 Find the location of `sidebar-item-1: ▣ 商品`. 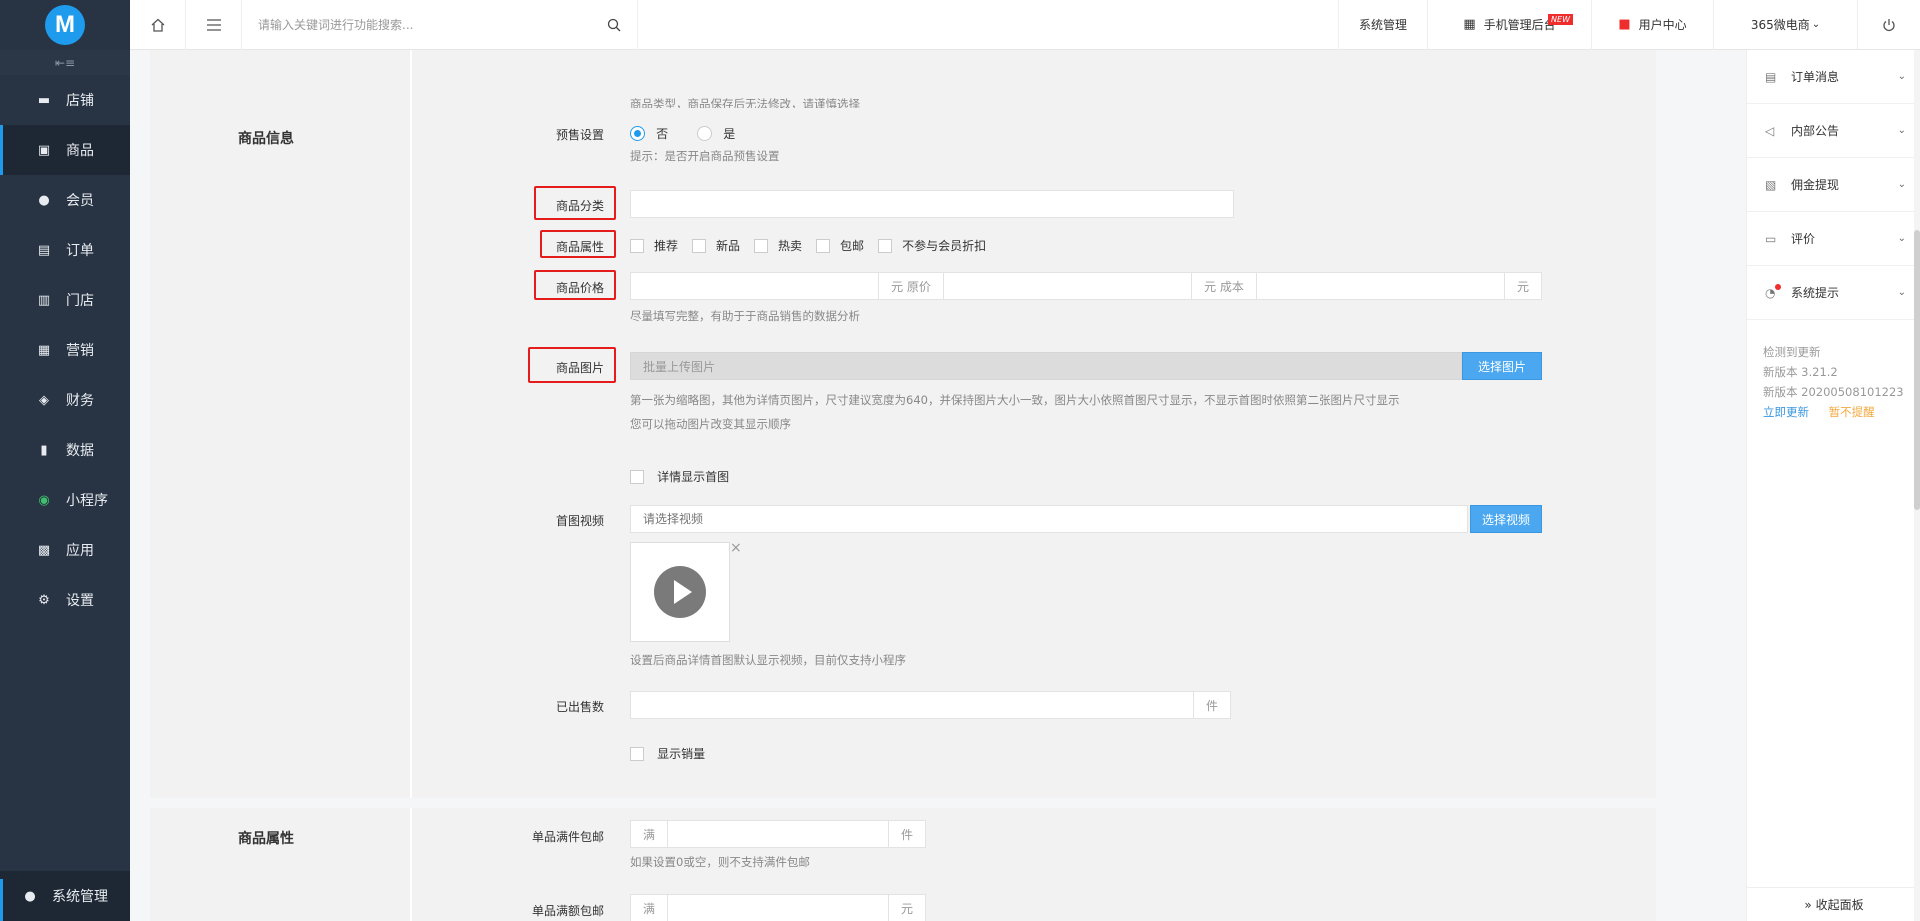

sidebar-item-1: ▣ 商品 is located at coordinates (65, 150).